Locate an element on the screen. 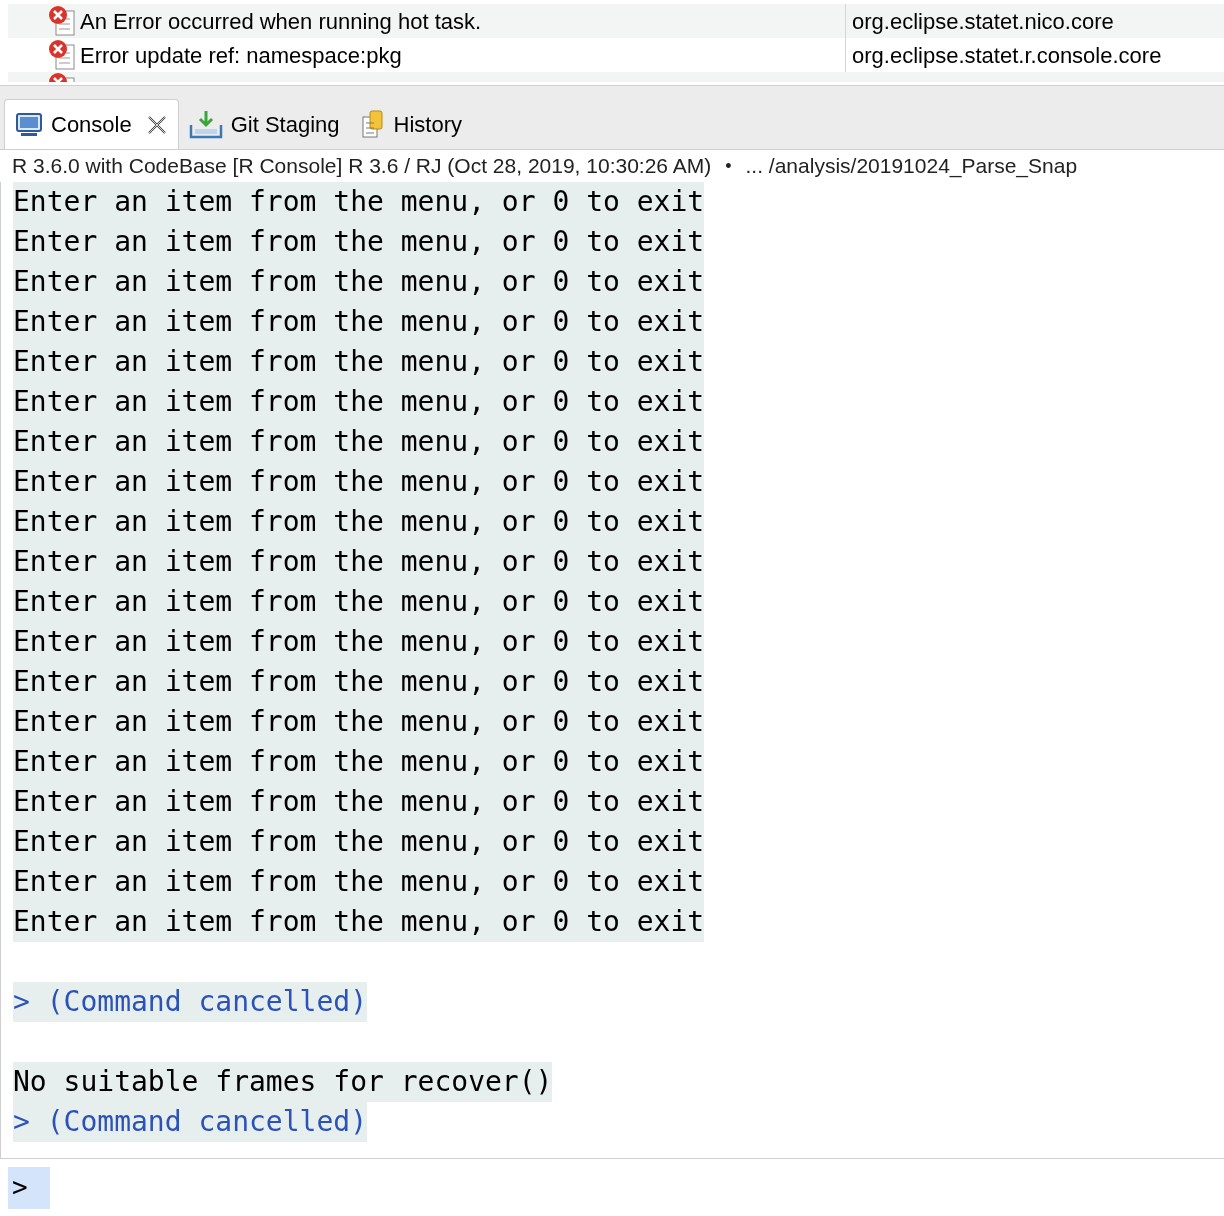 This screenshot has height=1216, width=1224. download-tray-icon is located at coordinates (205, 124).